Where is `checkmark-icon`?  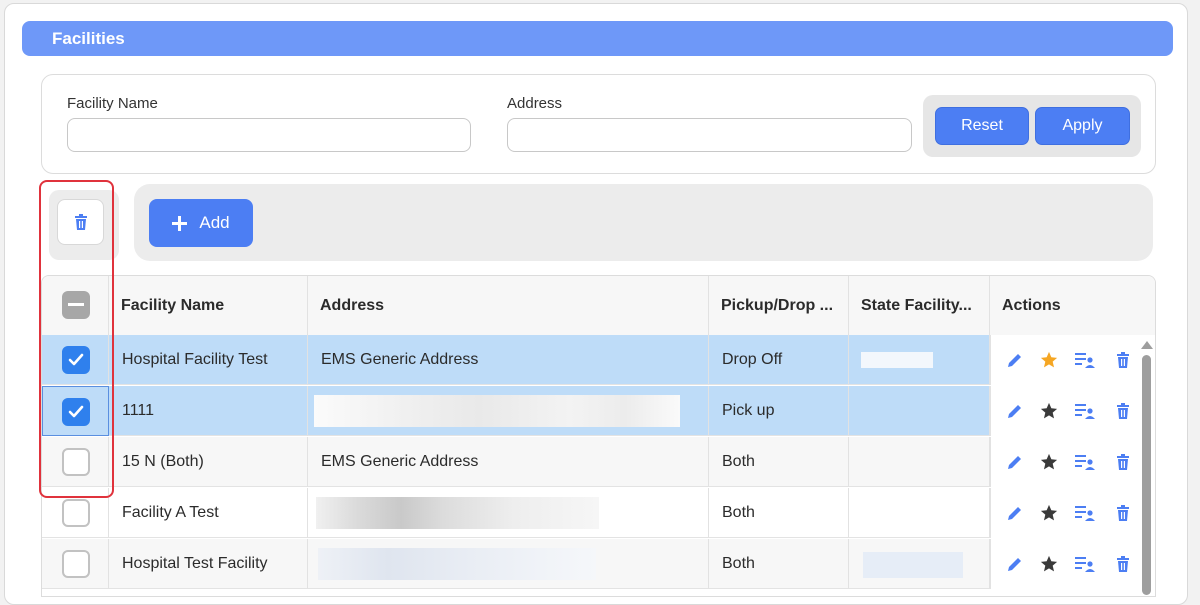
checkmark-icon is located at coordinates (76, 411).